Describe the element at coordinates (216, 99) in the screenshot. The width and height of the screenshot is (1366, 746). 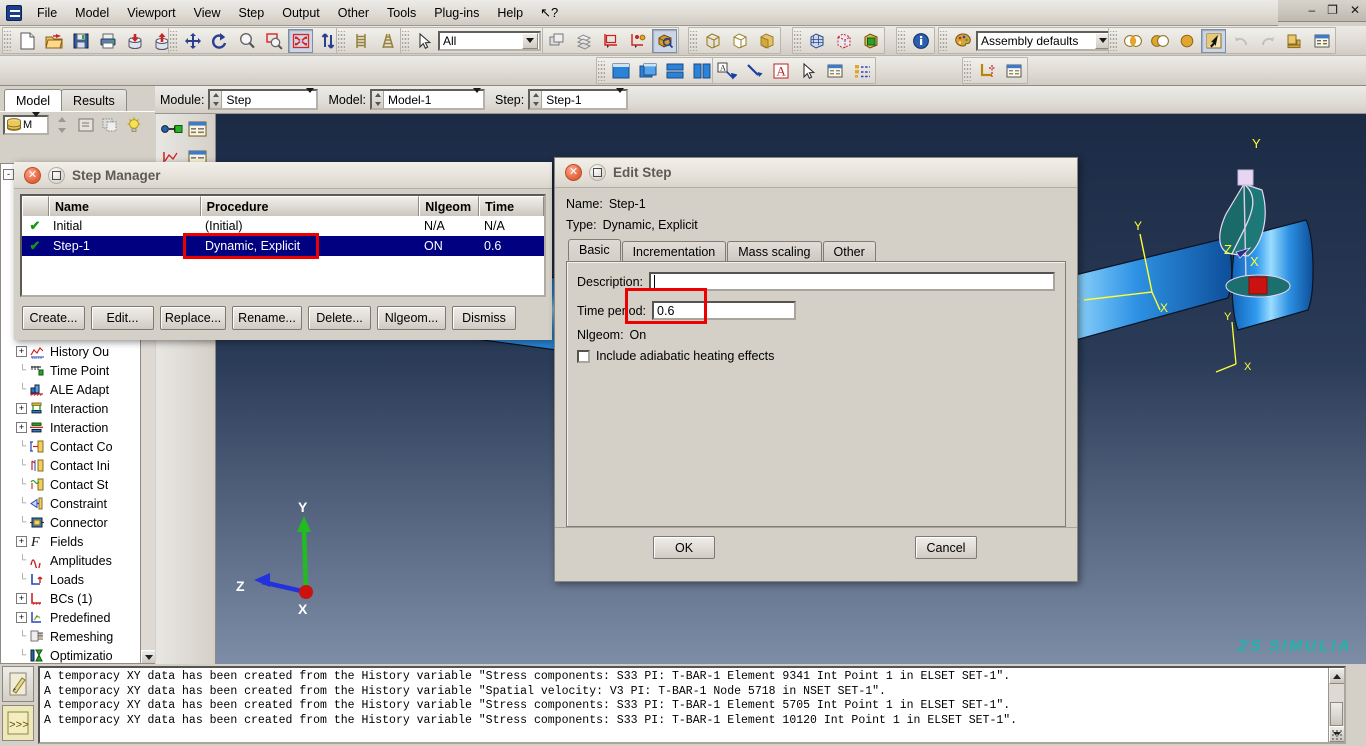
I see `module-spinner` at that location.